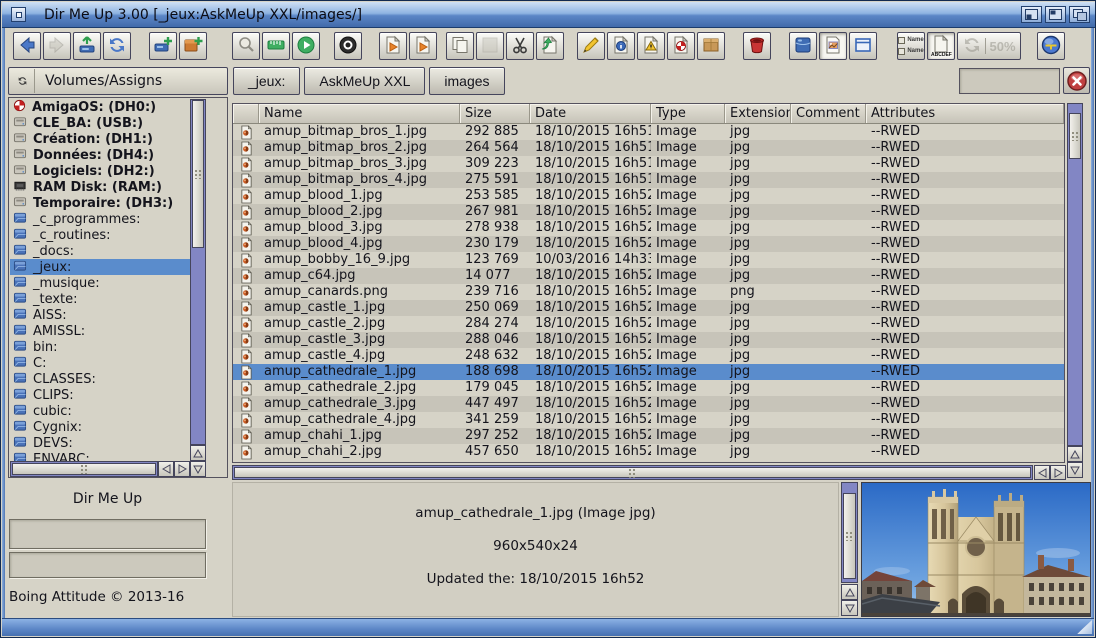  I want to click on sidebar-item-docs: _docs:, so click(100, 251).